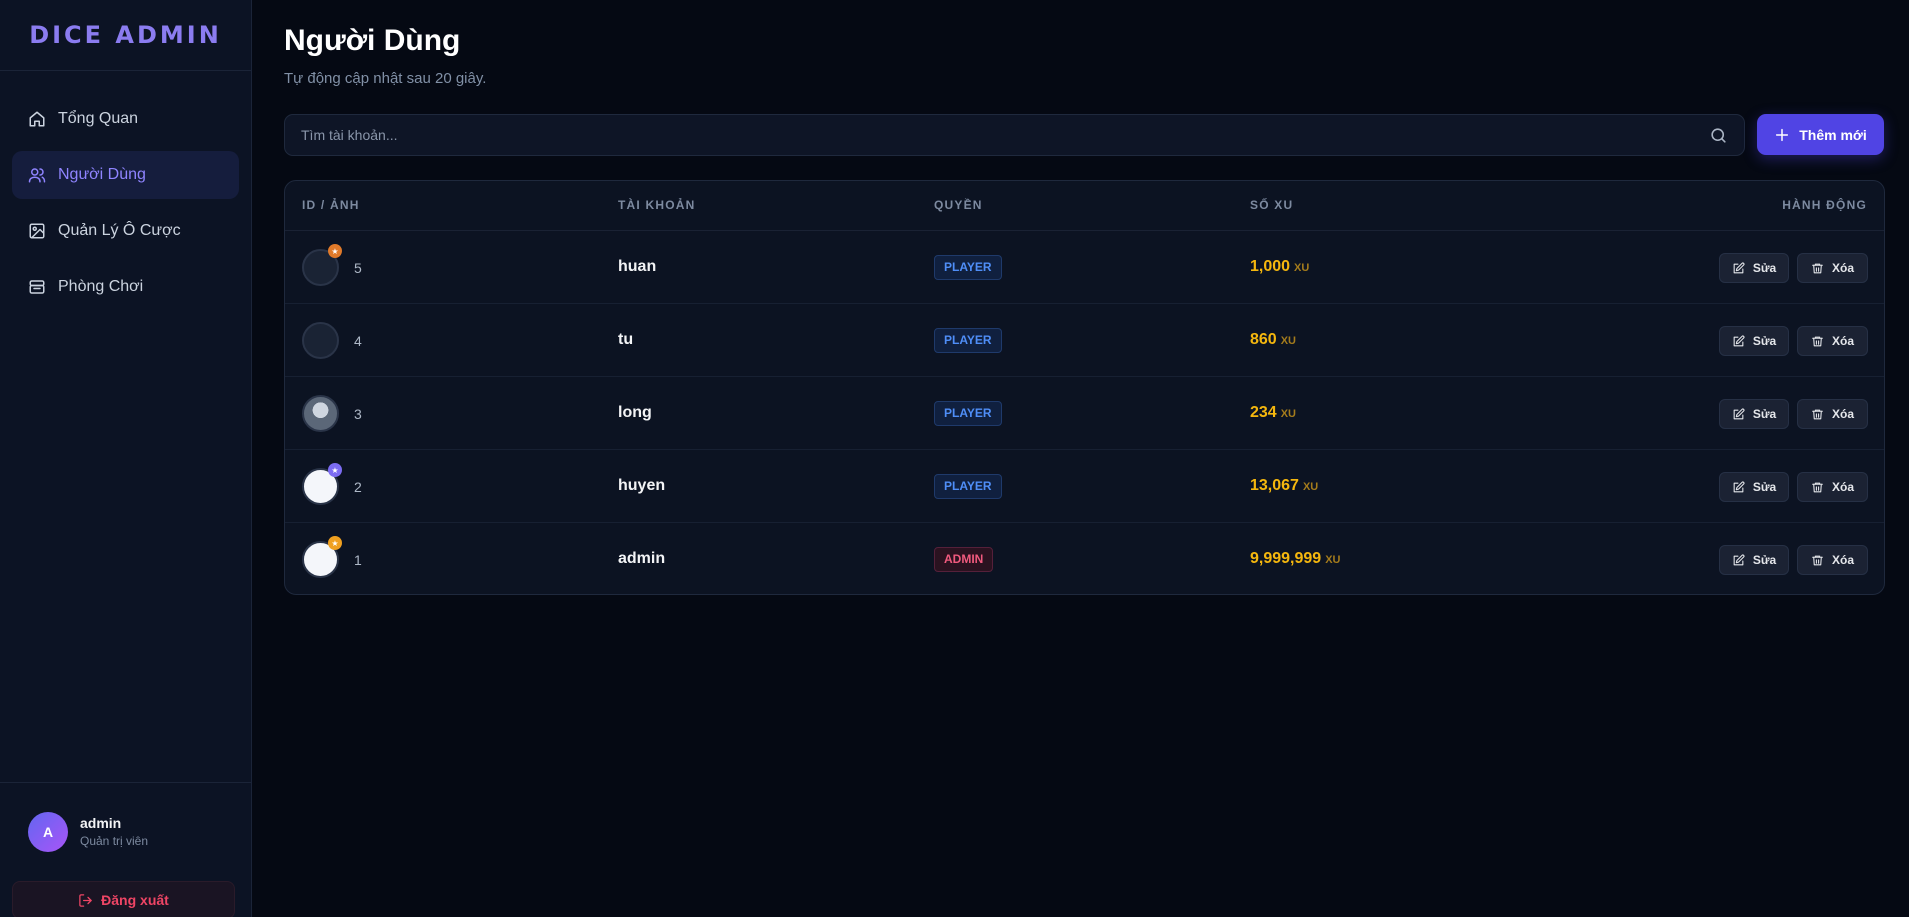 This screenshot has width=1909, height=917. What do you see at coordinates (135, 900) in the screenshot?
I see `logout-label: Đăng xuất` at bounding box center [135, 900].